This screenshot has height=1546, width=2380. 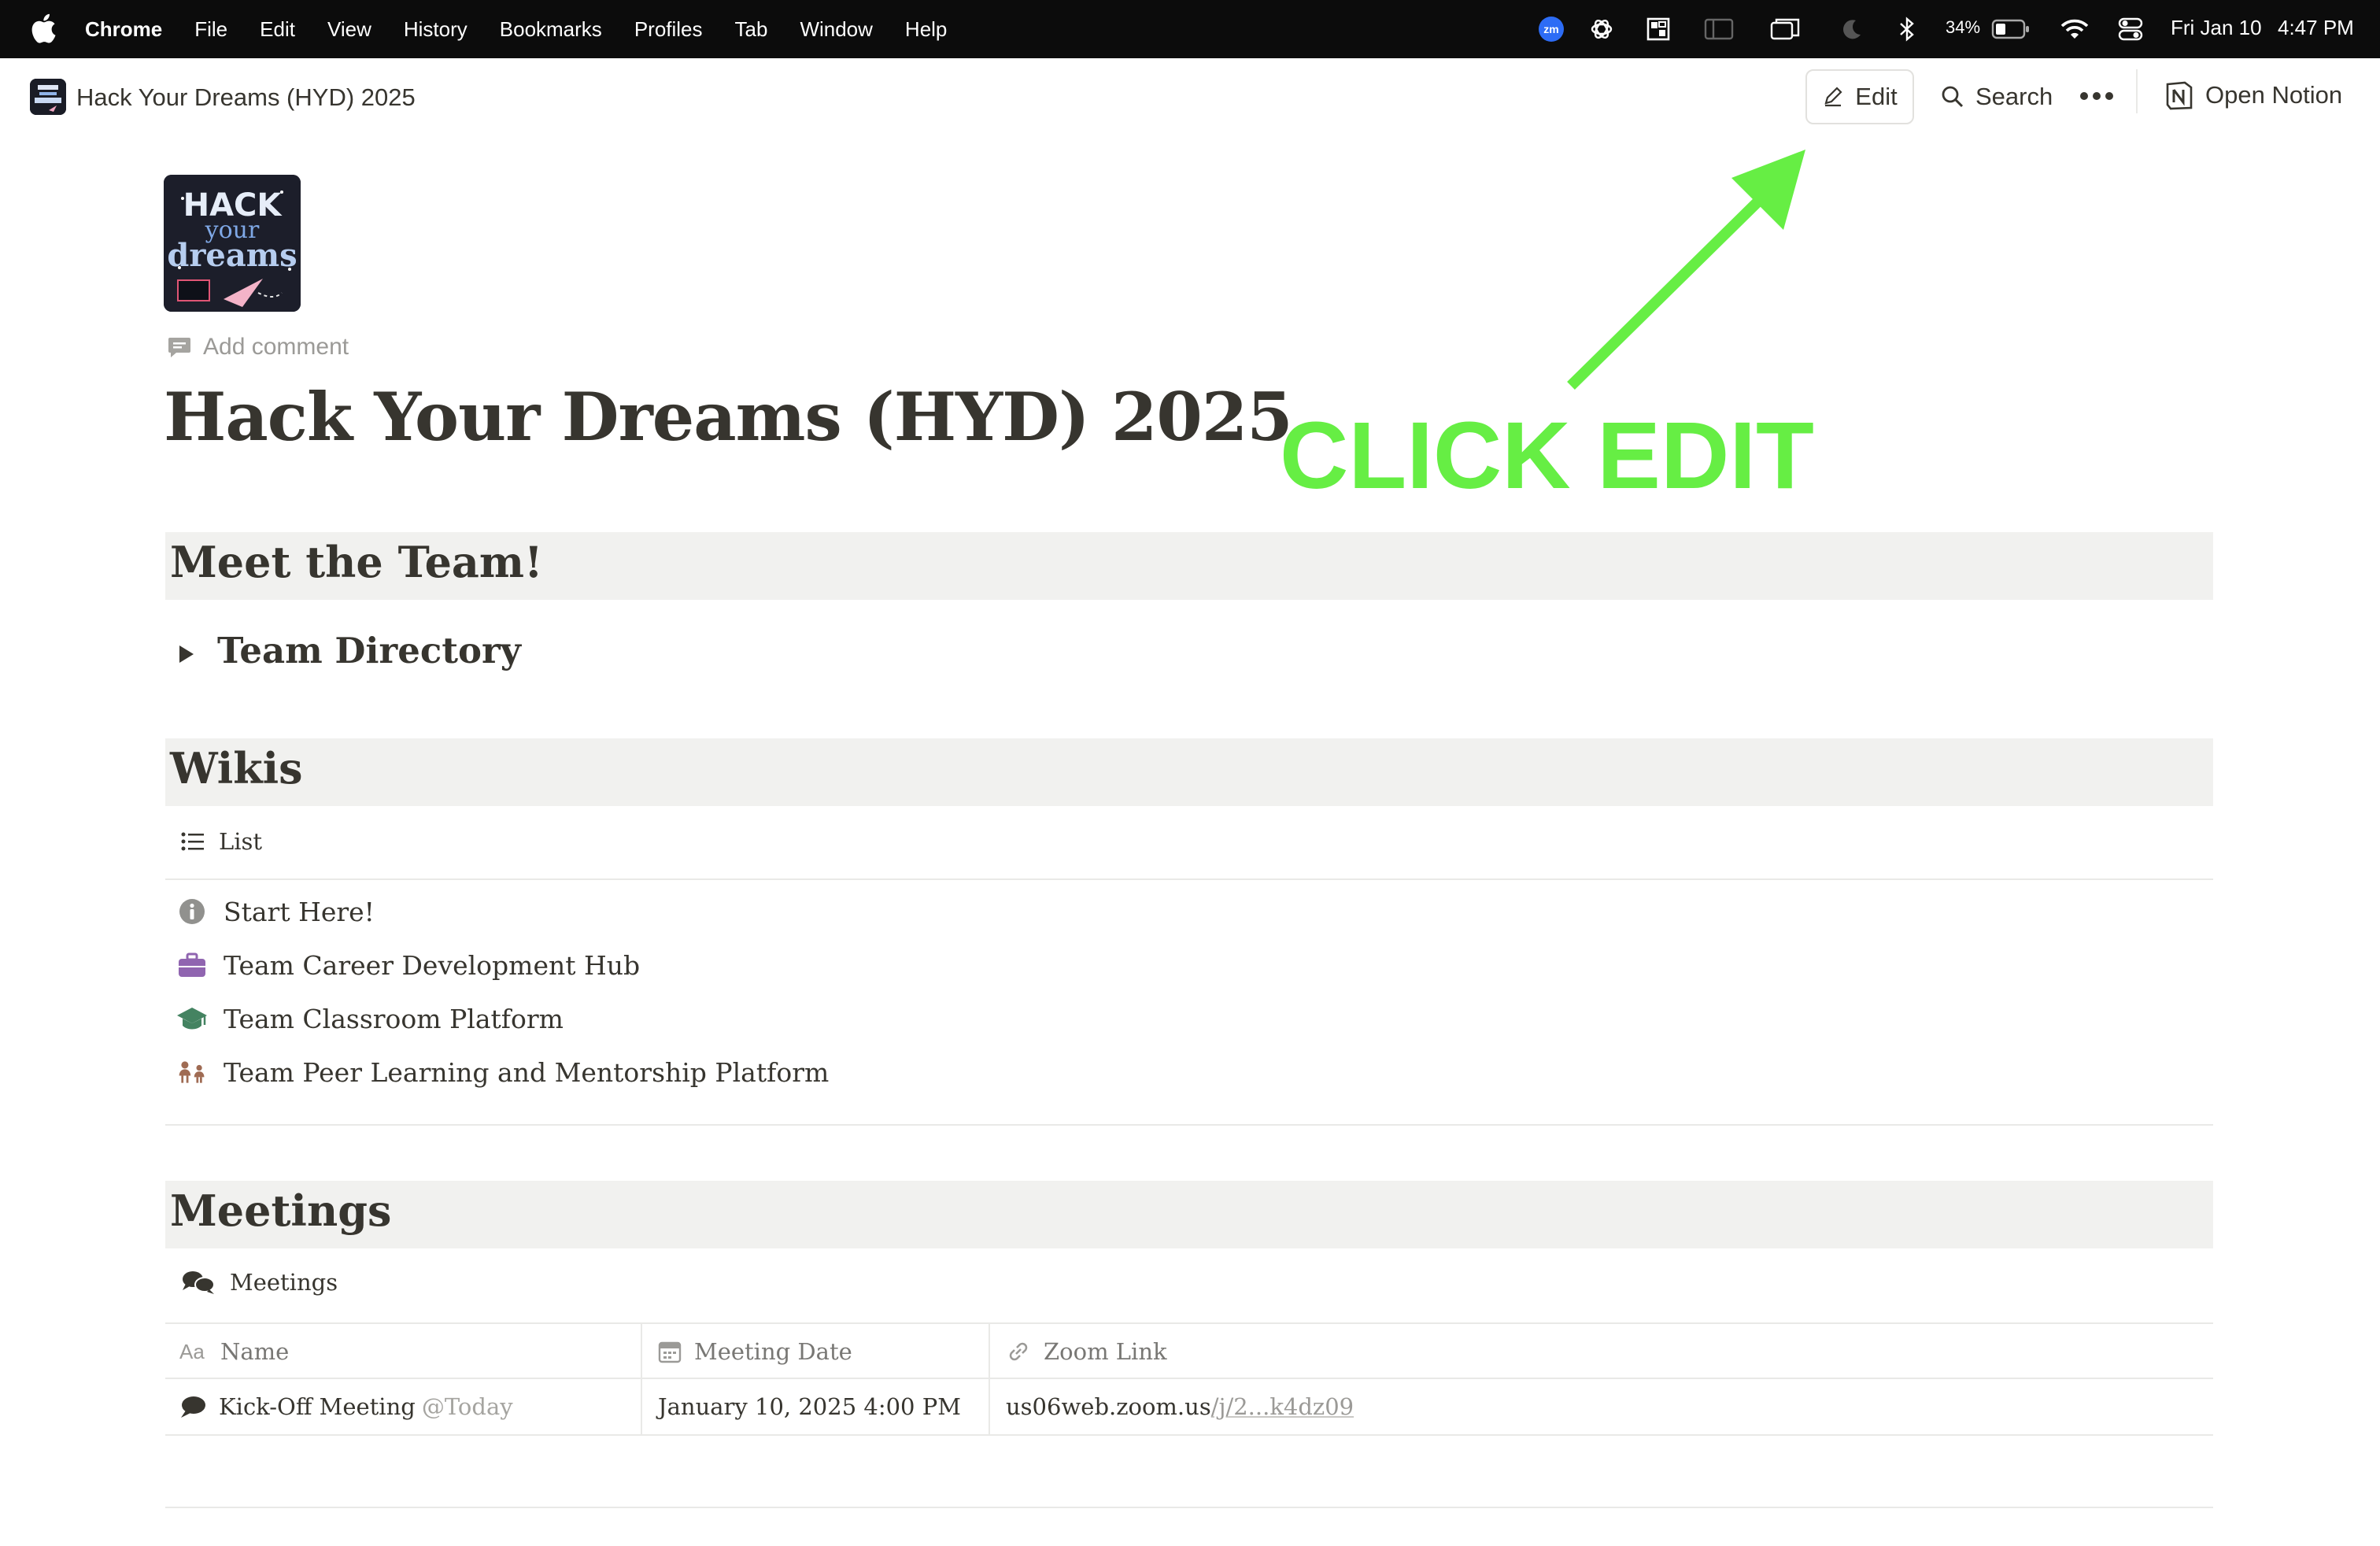 I want to click on wikis-view-divider, so click(x=1189, y=879).